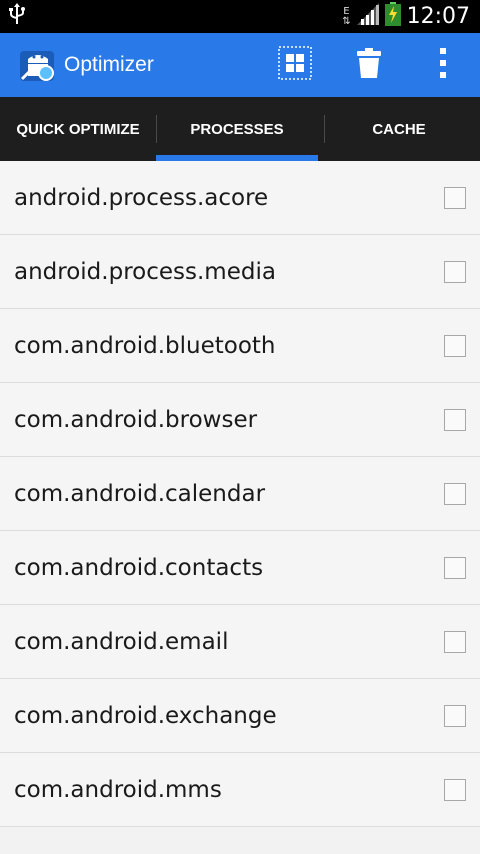 This screenshot has width=480, height=854. Describe the element at coordinates (145, 345) in the screenshot. I see `process-name: com.android.bluetooth` at that location.